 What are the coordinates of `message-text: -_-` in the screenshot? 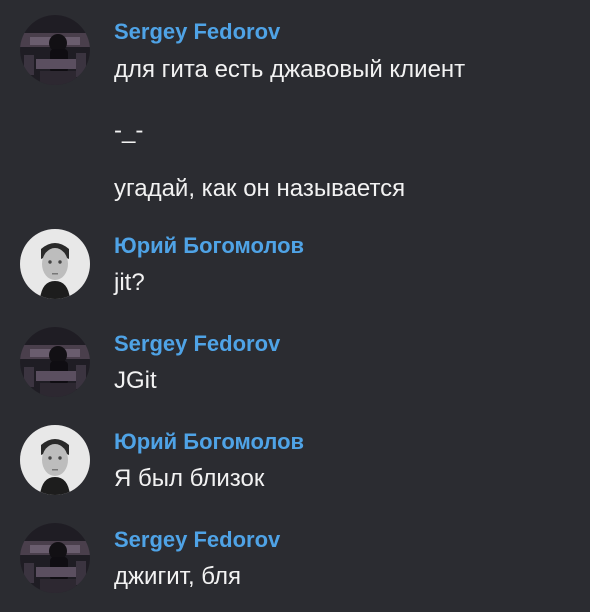 It's located at (129, 130).